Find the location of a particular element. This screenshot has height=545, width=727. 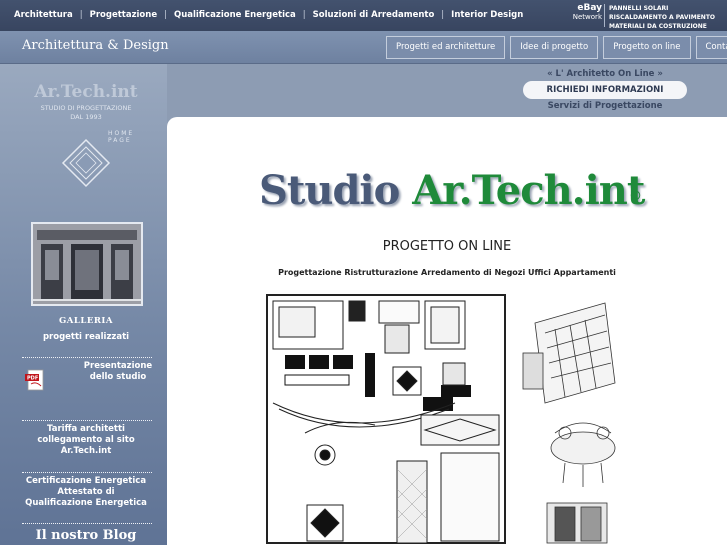

tariffa-line-2: collegamento al sito is located at coordinates (86, 440).